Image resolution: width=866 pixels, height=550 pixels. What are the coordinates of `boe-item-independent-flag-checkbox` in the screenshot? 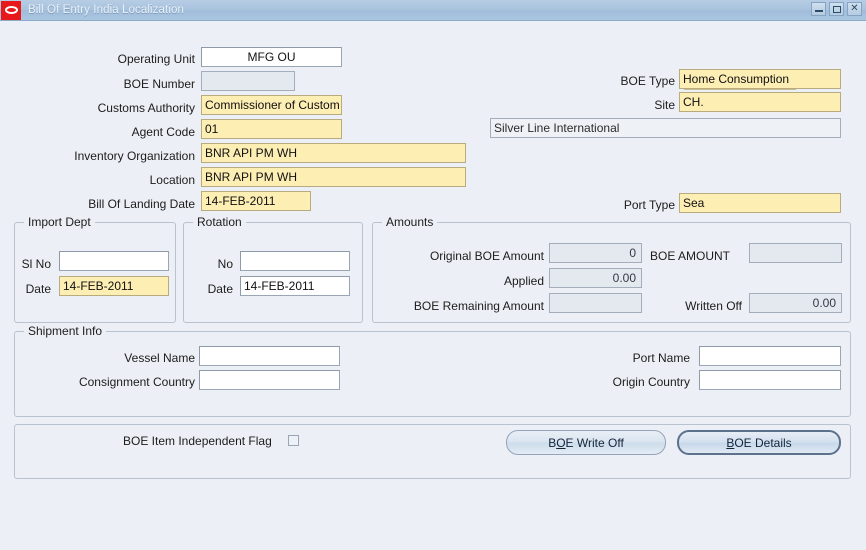 It's located at (293, 440).